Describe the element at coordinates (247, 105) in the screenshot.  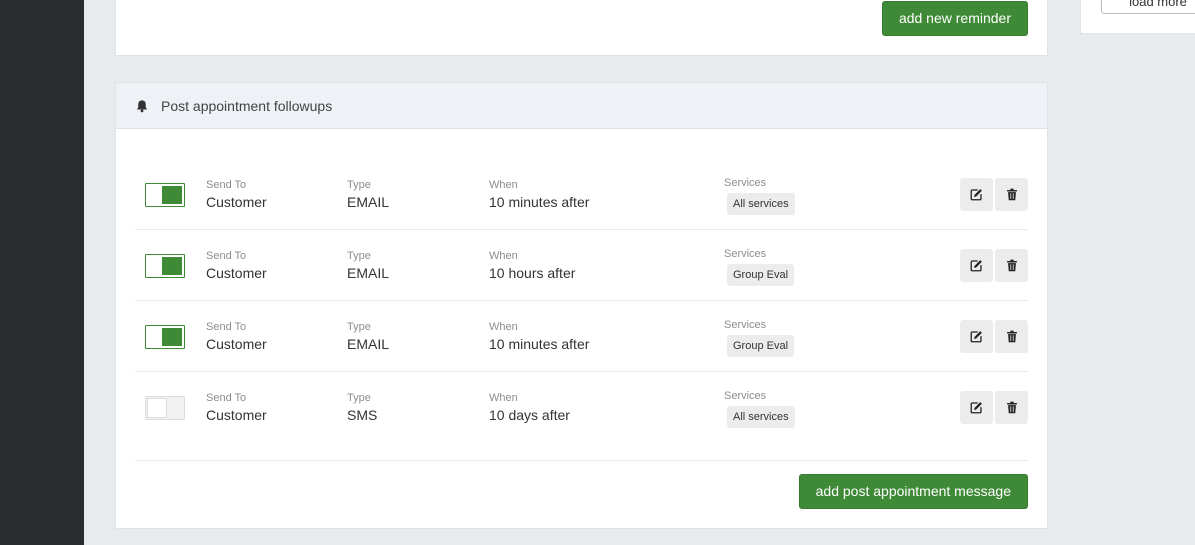
I see `card-title: Post appointment followups` at that location.